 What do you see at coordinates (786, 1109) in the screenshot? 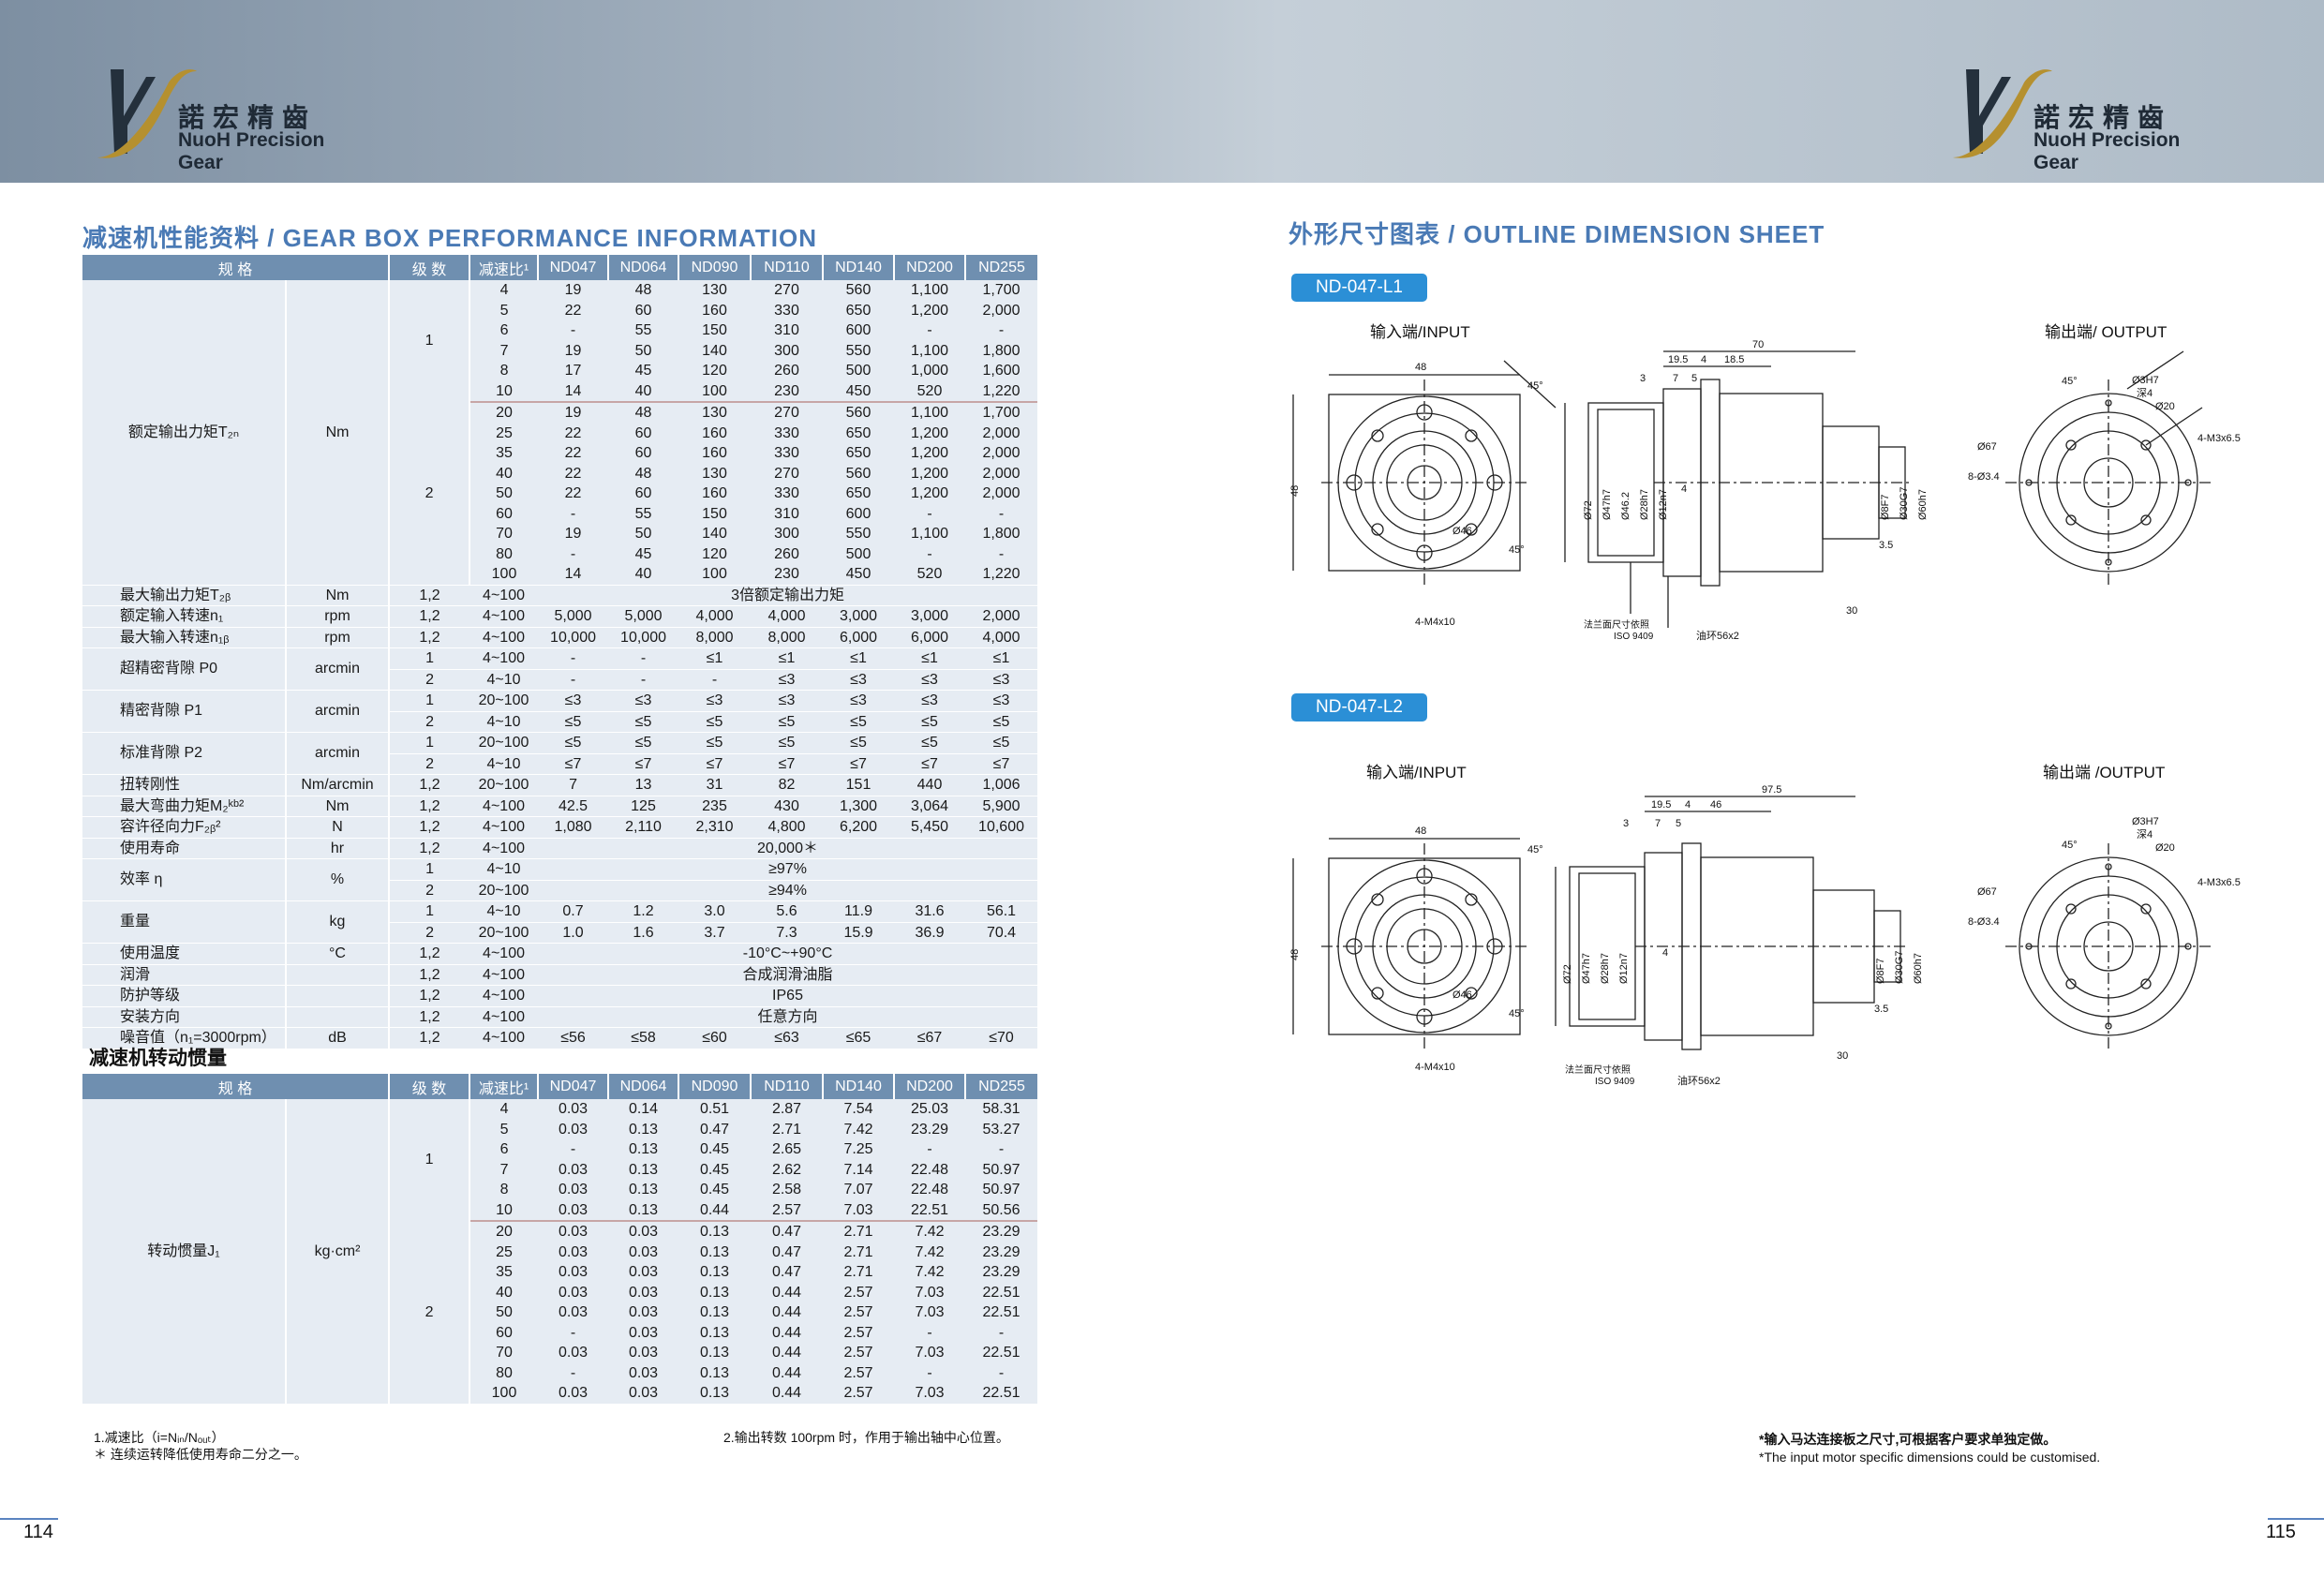
I see `table-cell: 2.87` at bounding box center [786, 1109].